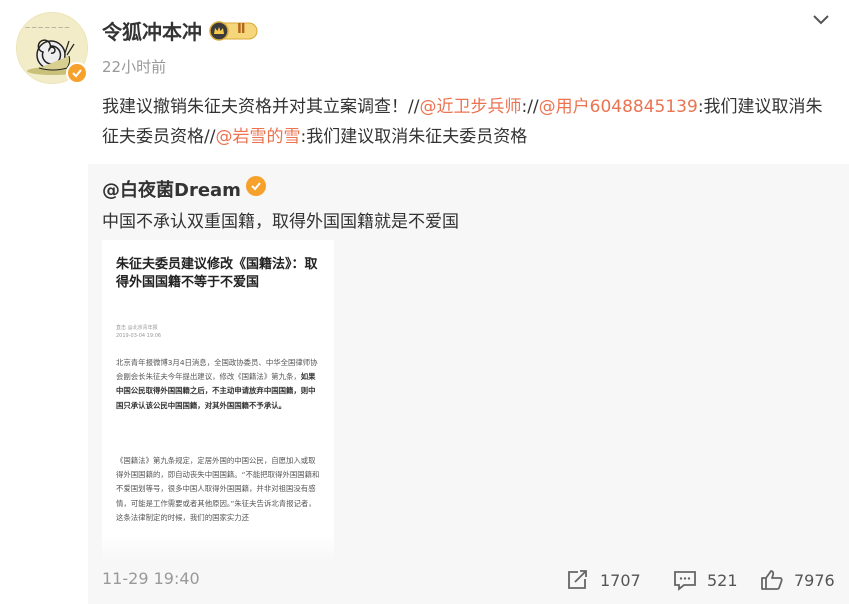 The image size is (849, 604). Describe the element at coordinates (171, 189) in the screenshot. I see `repost-username: @白夜菌Dream` at that location.